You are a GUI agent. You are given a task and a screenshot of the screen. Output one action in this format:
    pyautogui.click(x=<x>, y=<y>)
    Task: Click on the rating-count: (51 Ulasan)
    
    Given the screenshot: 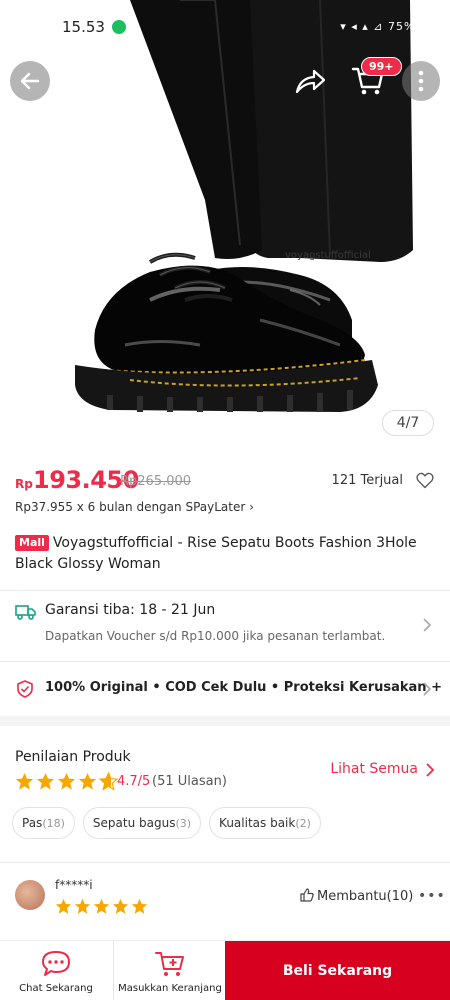 What is the action you would take?
    pyautogui.click(x=189, y=781)
    